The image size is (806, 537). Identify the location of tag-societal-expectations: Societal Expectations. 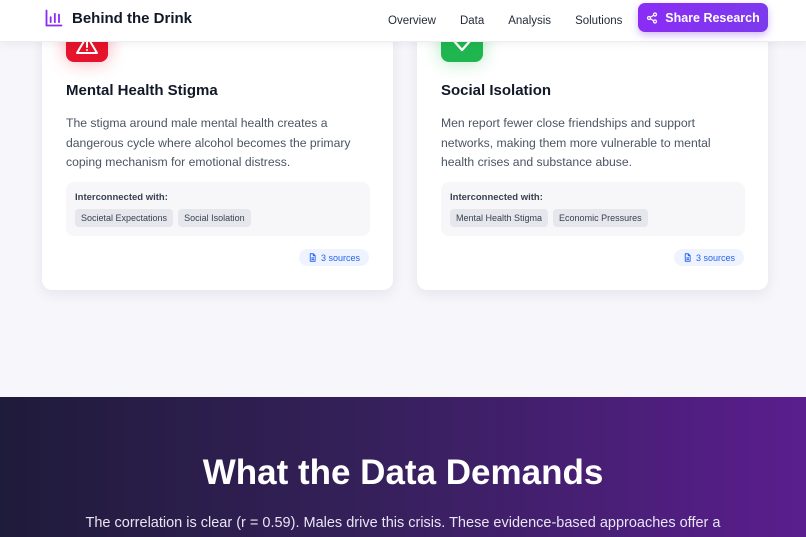
(124, 218).